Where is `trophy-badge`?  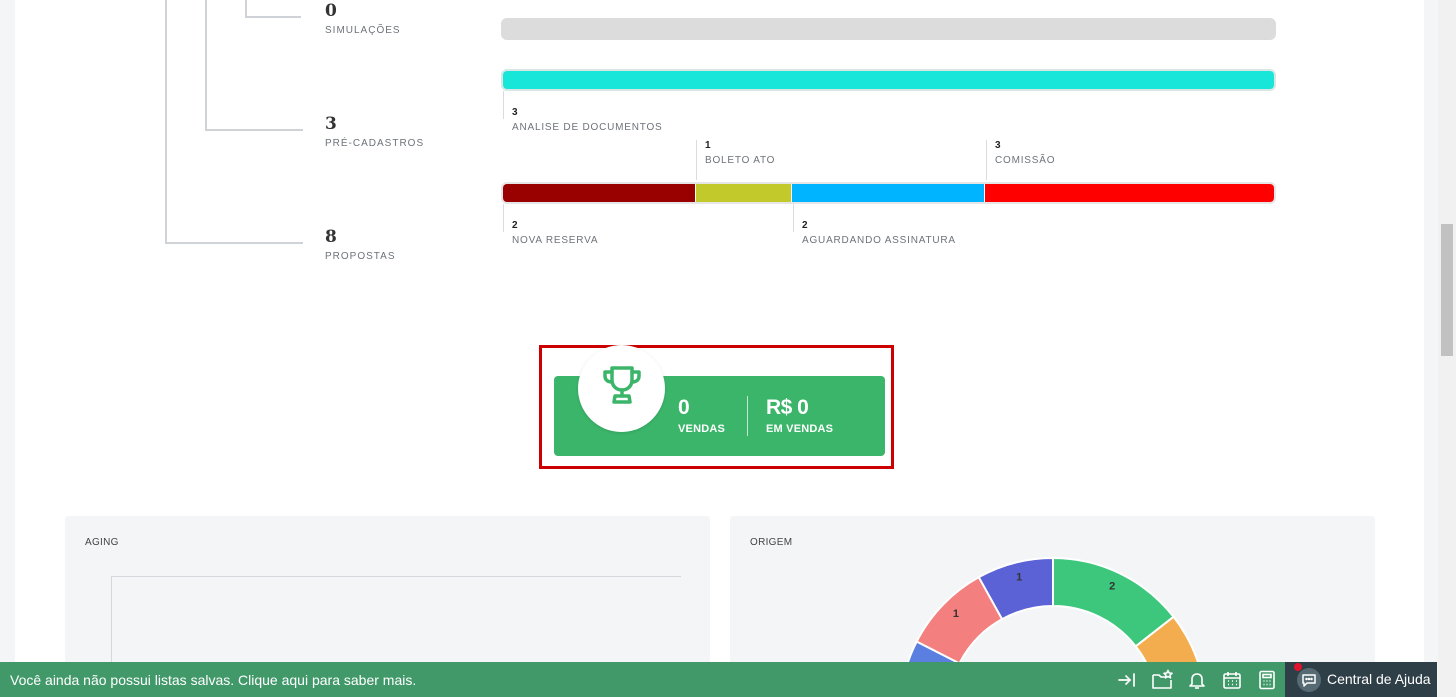 trophy-badge is located at coordinates (621, 388).